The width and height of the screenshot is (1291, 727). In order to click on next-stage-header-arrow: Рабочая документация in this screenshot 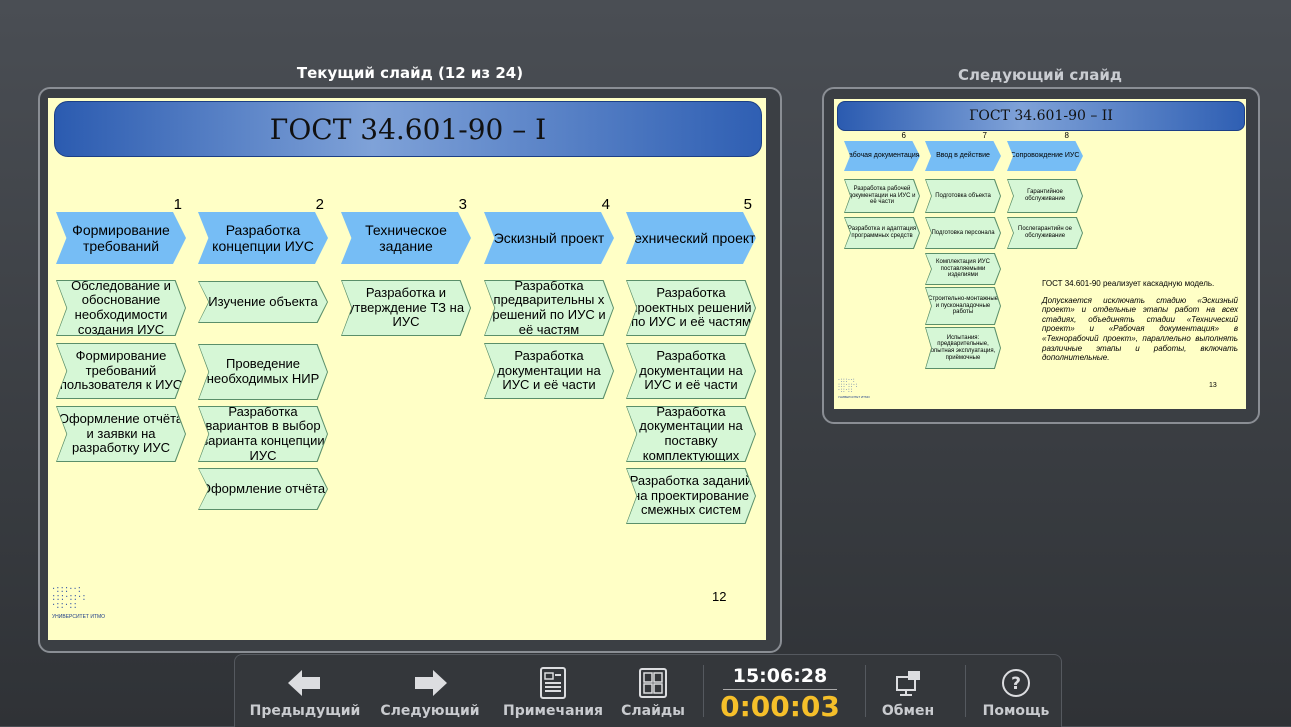, I will do `click(882, 156)`.